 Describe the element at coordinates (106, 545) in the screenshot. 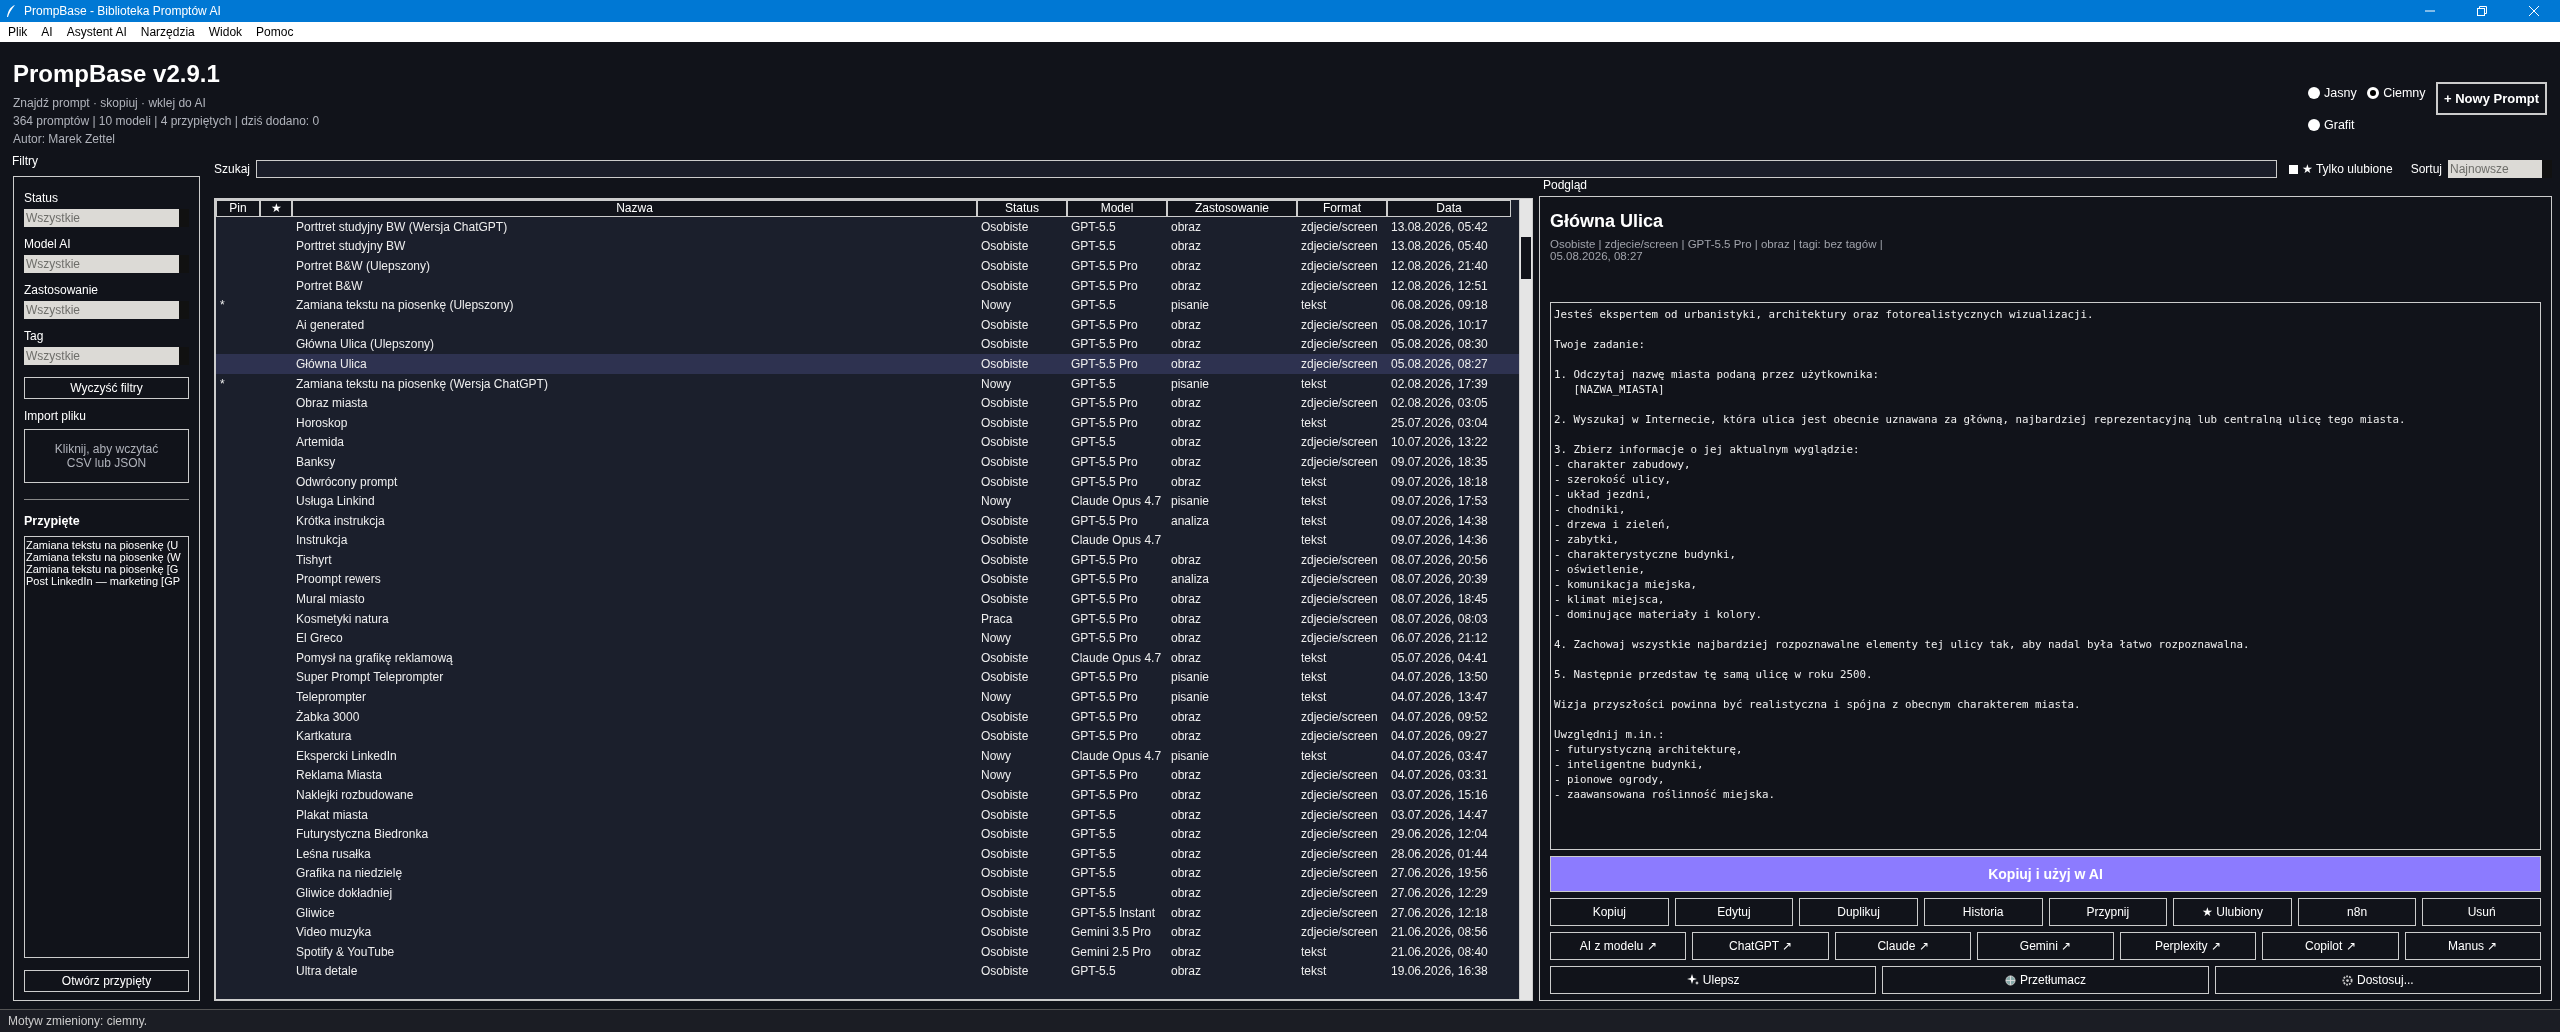

I see `pinned-item: Zamiana tekstu na piosenkę (U` at that location.